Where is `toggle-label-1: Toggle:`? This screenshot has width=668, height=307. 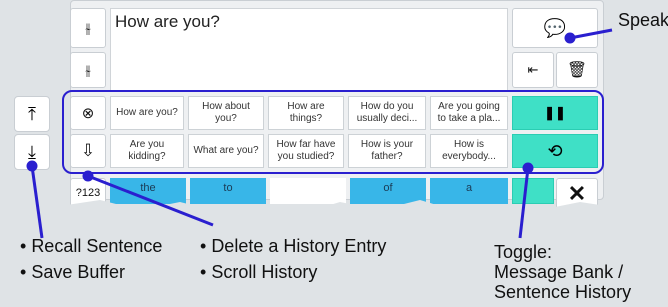 toggle-label-1: Toggle: is located at coordinates (523, 252).